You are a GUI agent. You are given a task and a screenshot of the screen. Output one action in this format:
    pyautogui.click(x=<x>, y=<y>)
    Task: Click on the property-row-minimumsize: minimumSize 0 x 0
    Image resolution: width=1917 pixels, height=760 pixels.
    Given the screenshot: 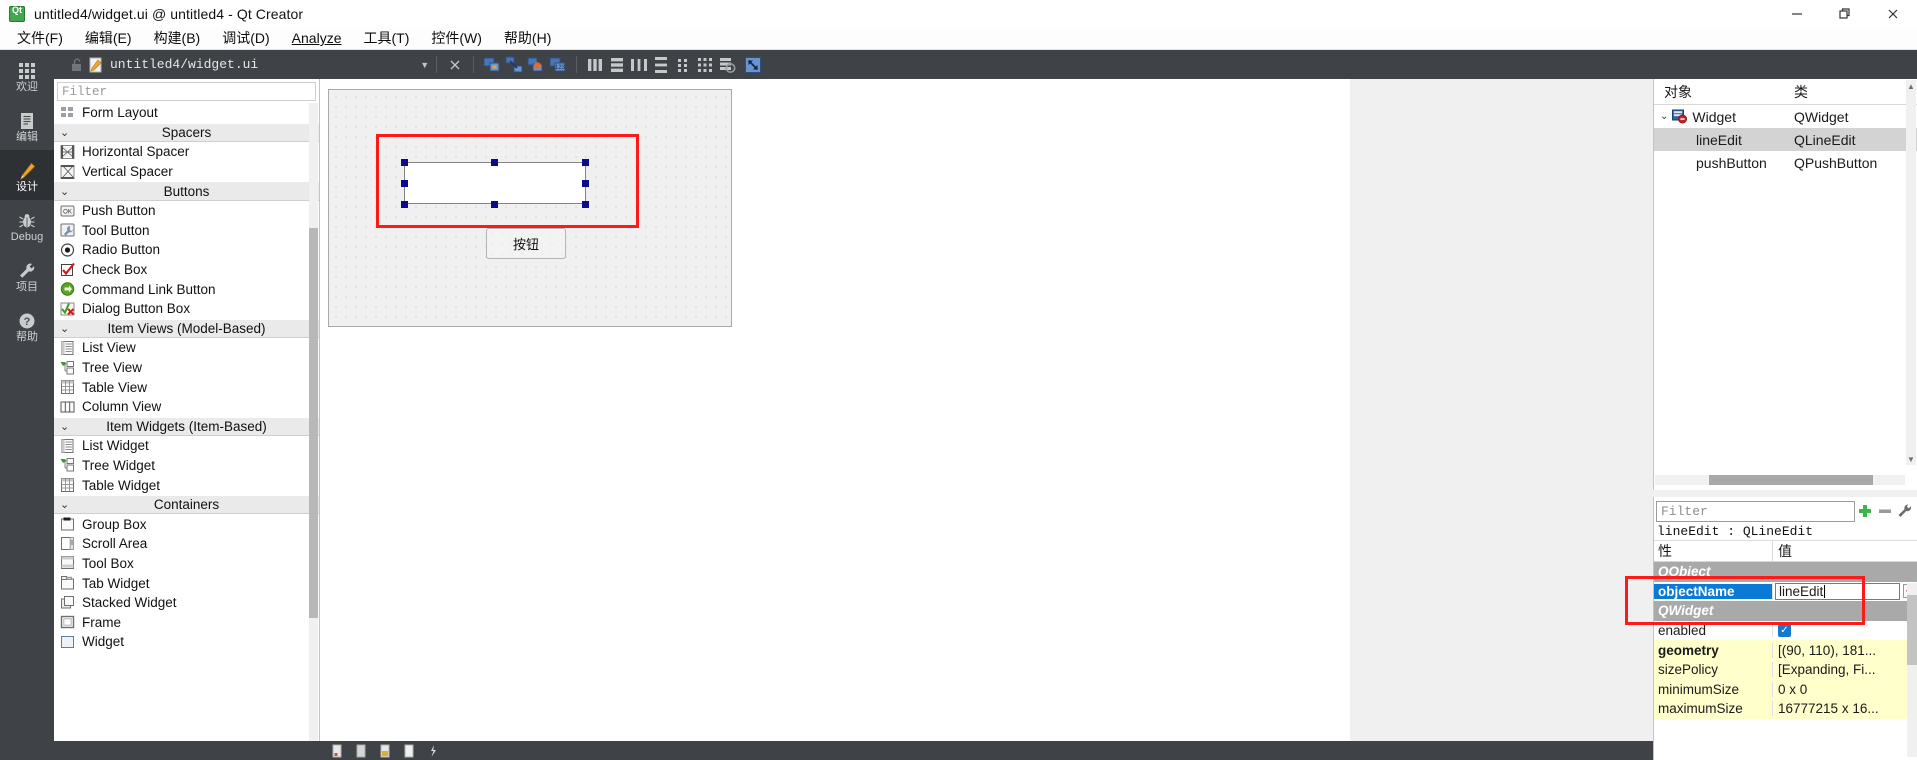 What is the action you would take?
    pyautogui.click(x=1785, y=689)
    